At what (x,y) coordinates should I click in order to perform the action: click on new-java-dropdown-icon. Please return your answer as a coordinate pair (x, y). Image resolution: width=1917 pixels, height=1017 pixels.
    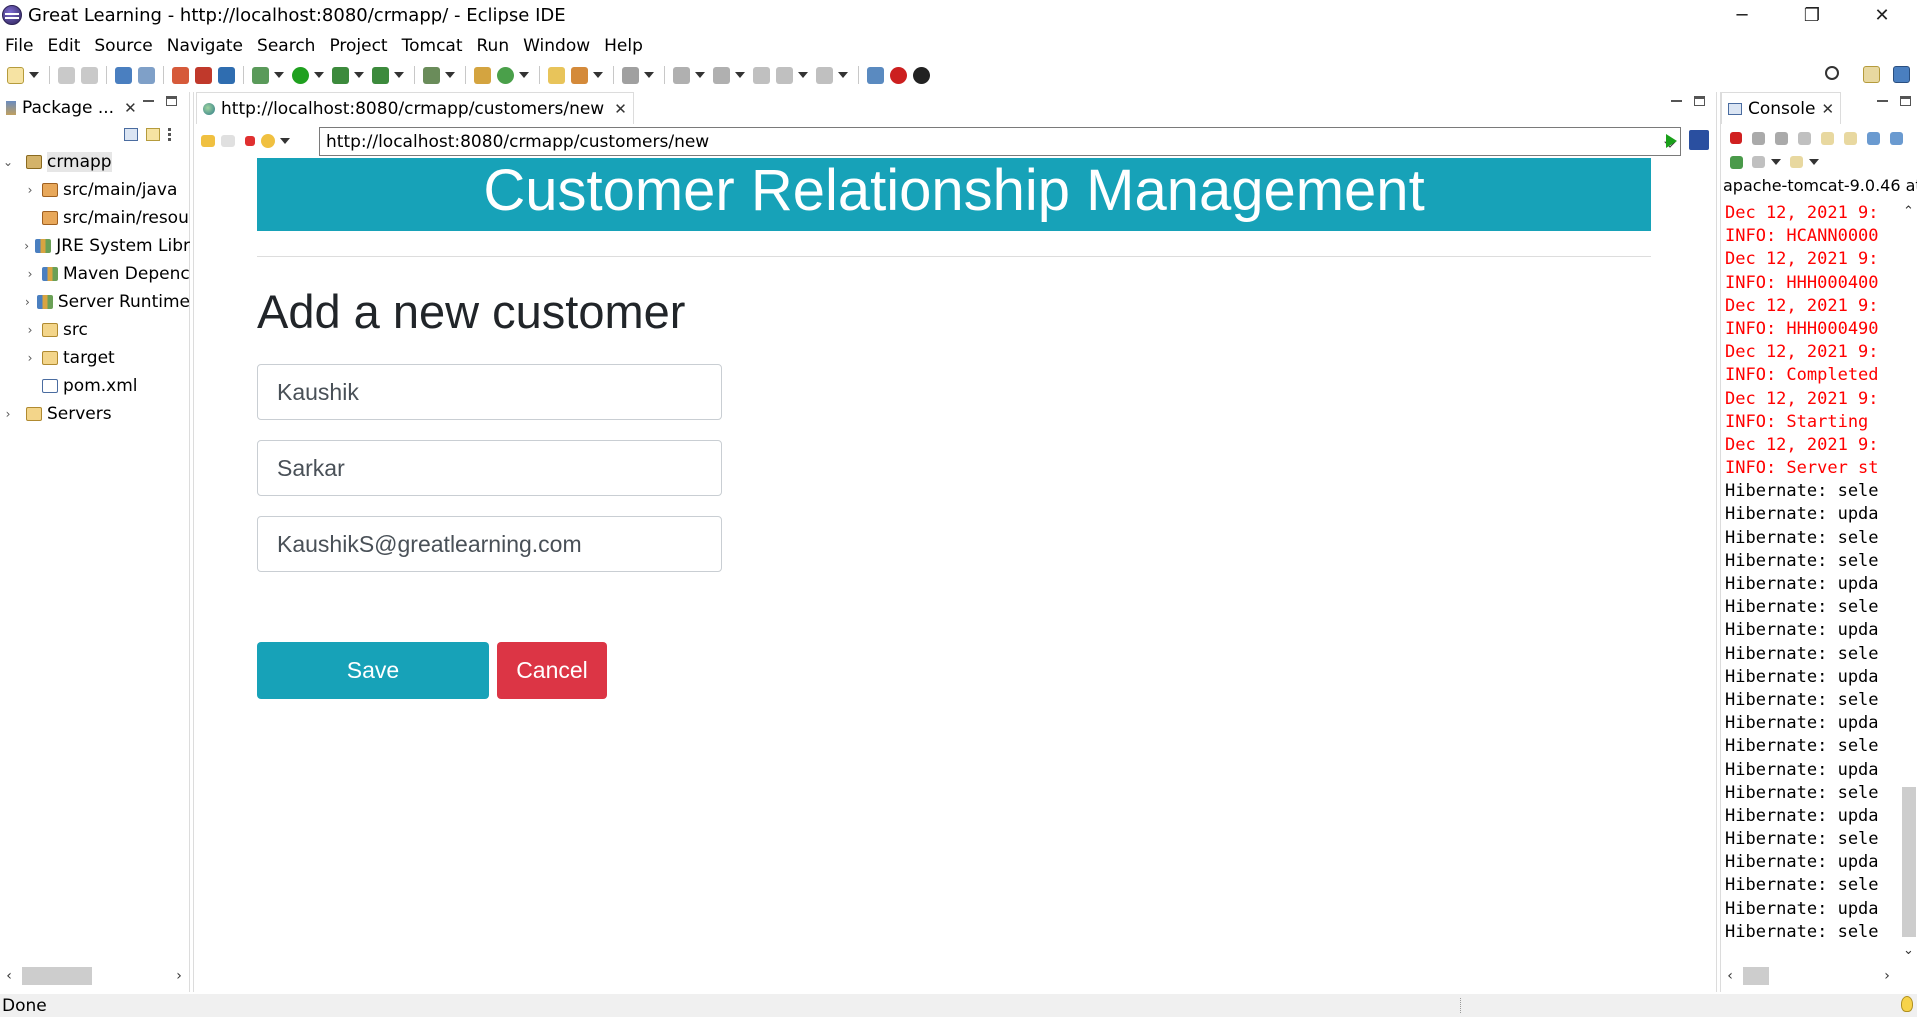
    Looking at the image, I should click on (450, 75).